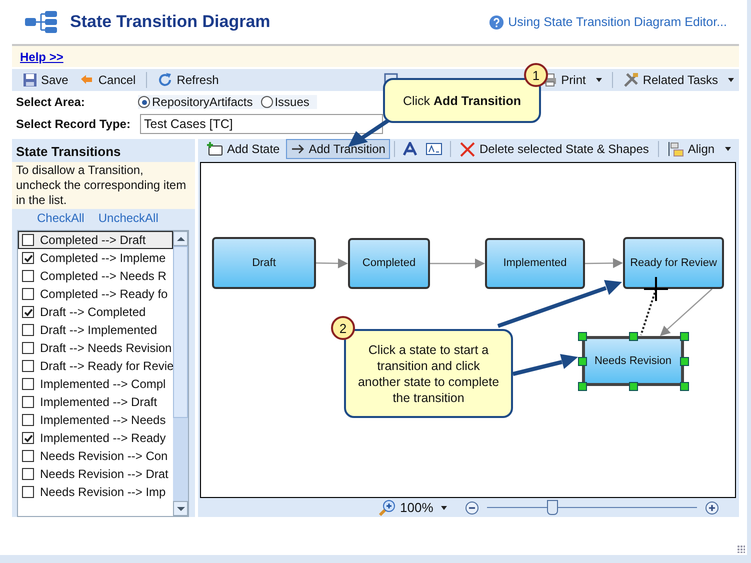  Describe the element at coordinates (630, 80) in the screenshot. I see `tools-icon` at that location.